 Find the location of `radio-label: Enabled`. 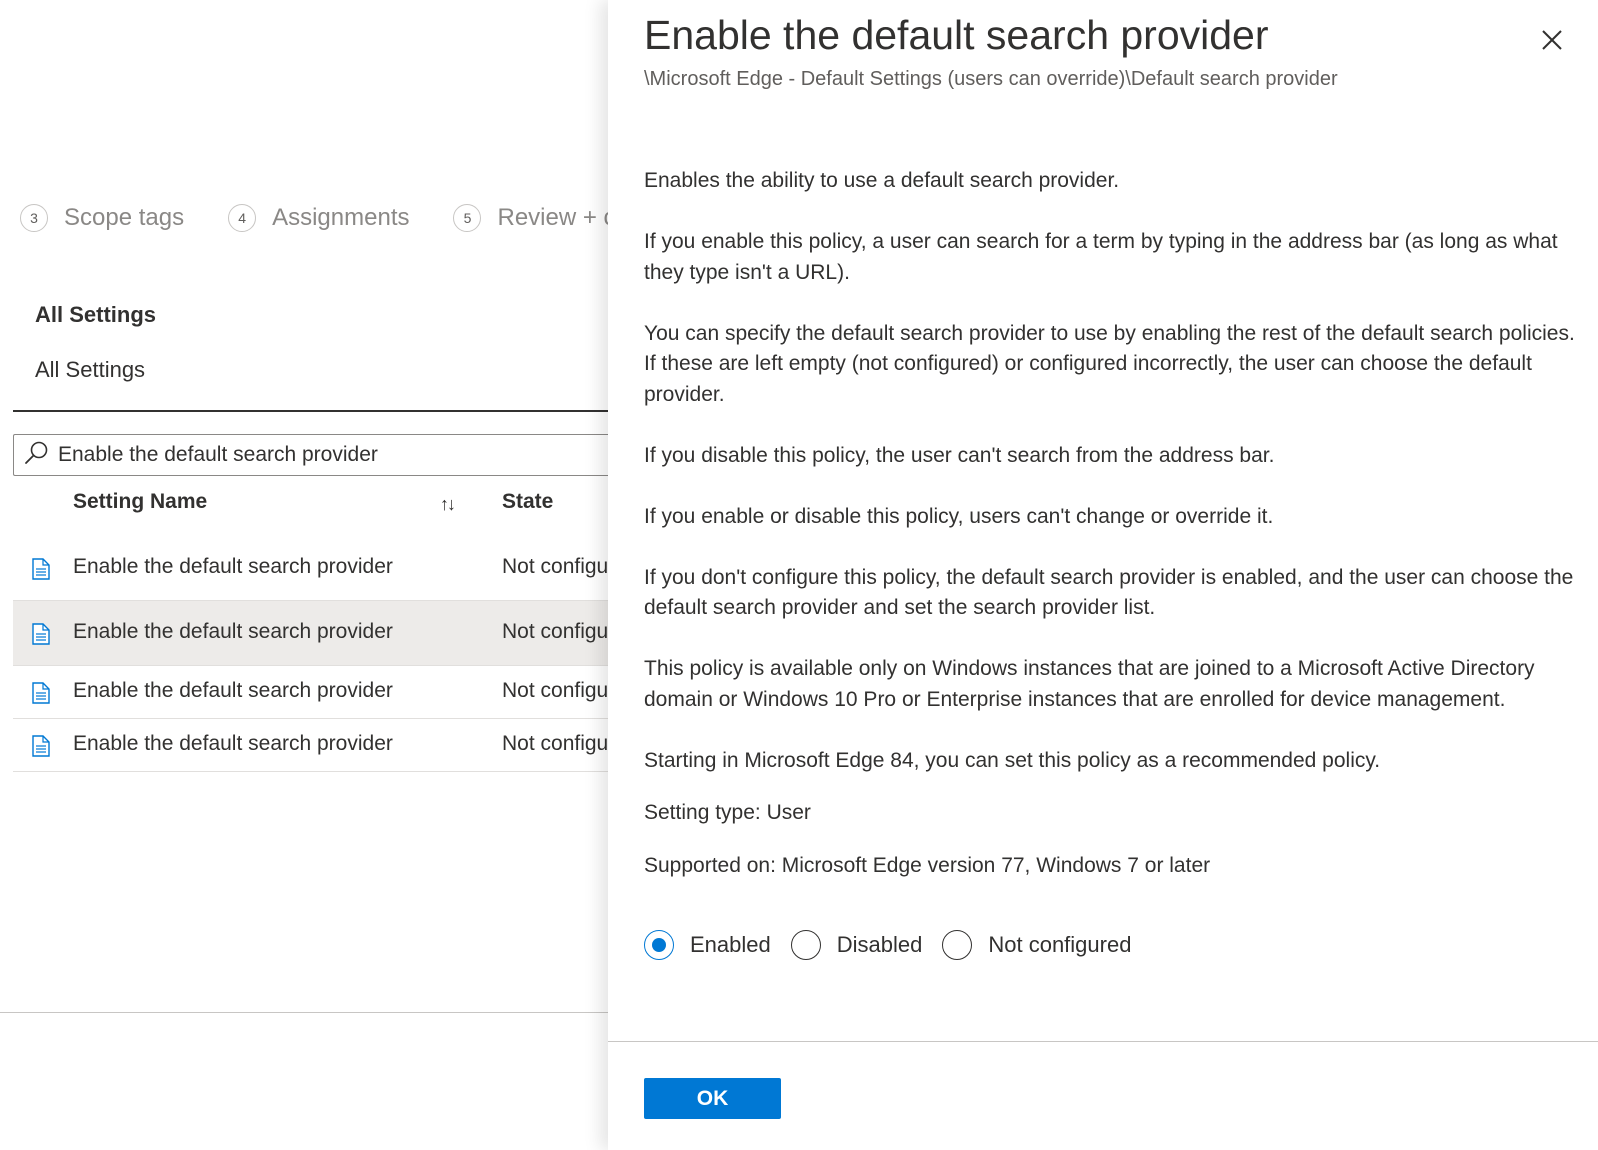

radio-label: Enabled is located at coordinates (730, 945).